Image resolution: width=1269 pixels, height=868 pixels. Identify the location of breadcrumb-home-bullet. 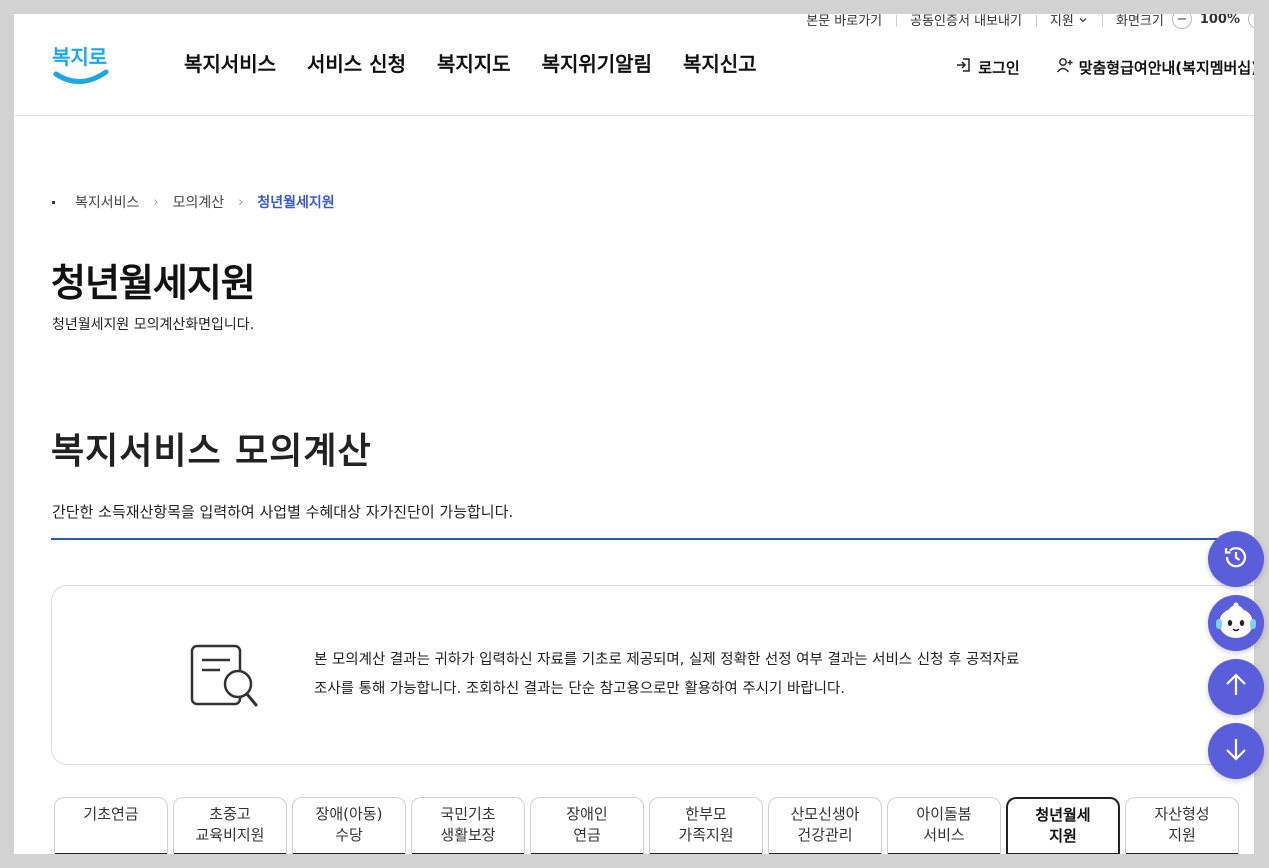
(53, 202).